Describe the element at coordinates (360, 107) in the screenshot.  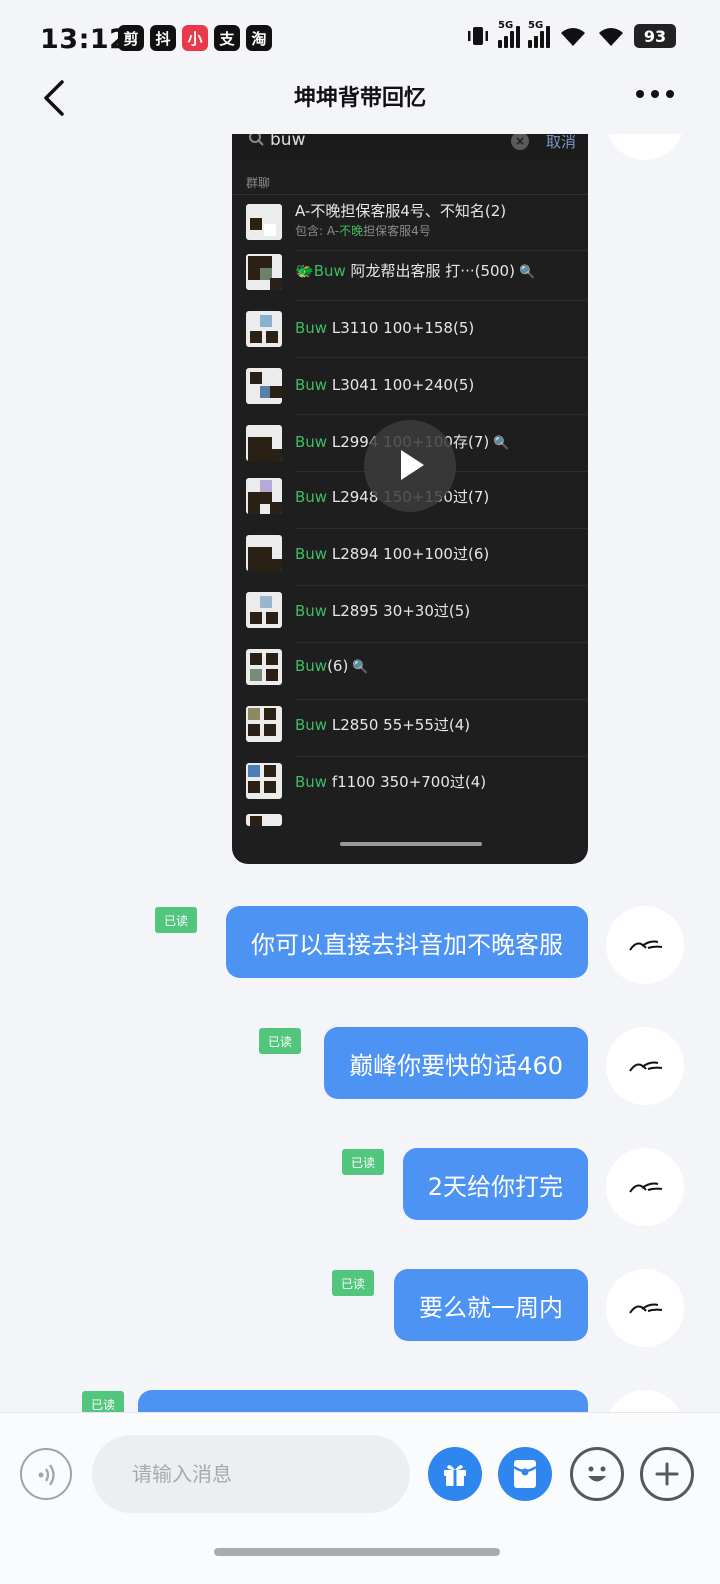
I see `chat-header: 坤坤背带回忆` at that location.